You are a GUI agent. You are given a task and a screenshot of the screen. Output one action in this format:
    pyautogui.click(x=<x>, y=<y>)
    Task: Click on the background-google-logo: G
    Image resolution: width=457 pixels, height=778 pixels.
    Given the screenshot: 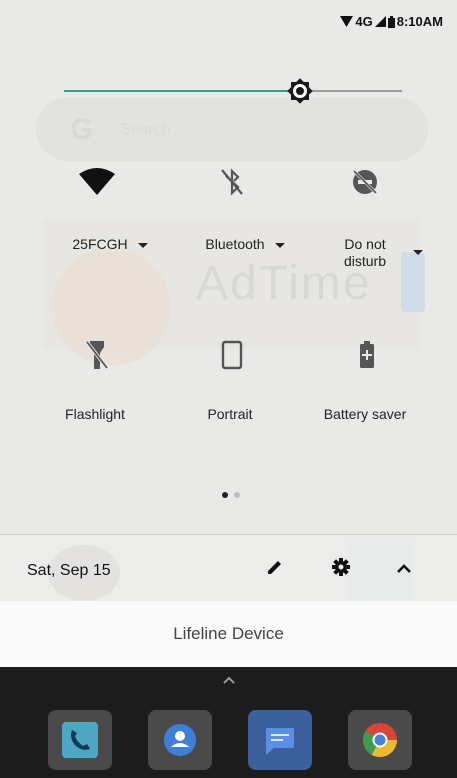 What is the action you would take?
    pyautogui.click(x=82, y=129)
    